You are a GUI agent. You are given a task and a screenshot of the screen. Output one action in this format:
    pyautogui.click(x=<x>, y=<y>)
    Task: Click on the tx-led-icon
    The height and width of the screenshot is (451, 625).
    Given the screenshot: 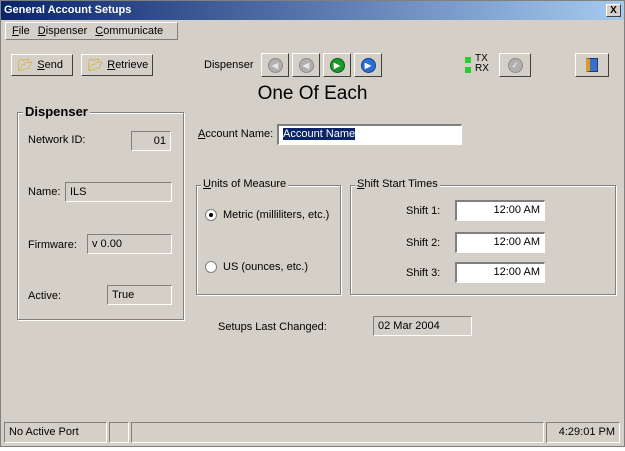 What is the action you would take?
    pyautogui.click(x=468, y=60)
    